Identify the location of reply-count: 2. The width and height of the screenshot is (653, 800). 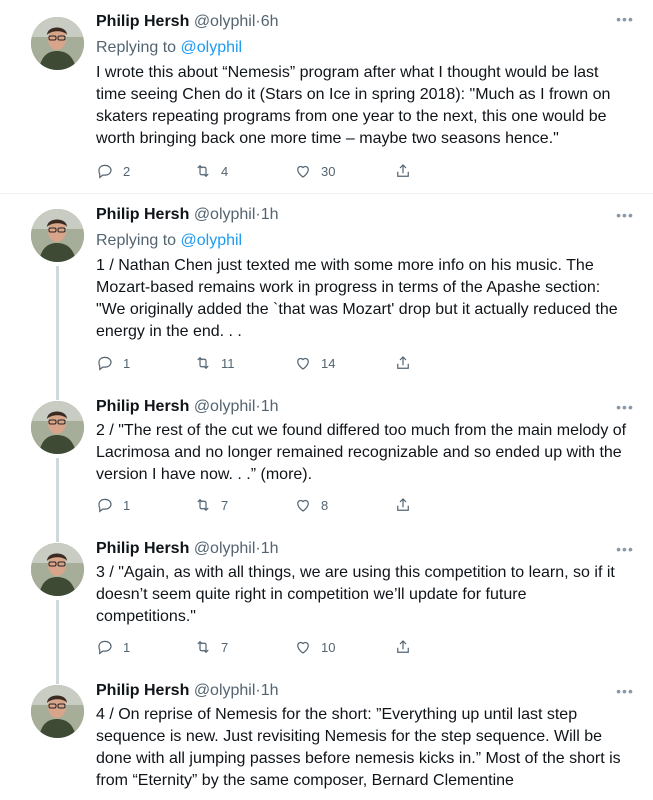
(127, 171).